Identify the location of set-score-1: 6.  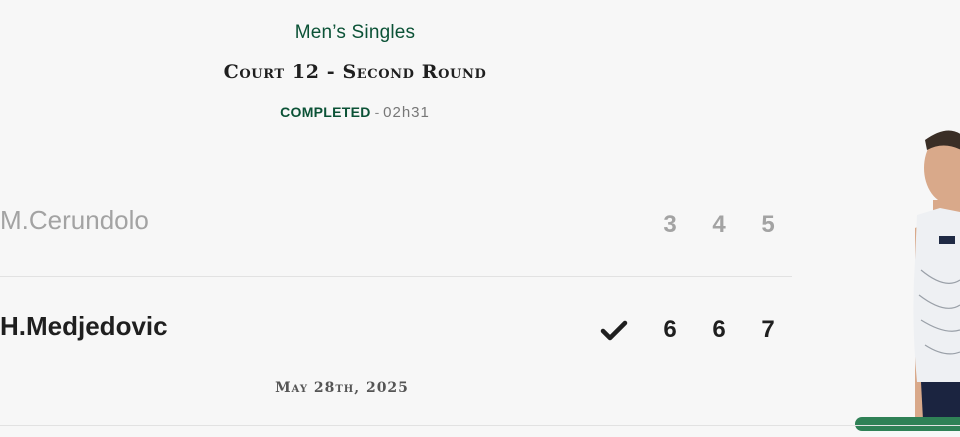
(670, 329).